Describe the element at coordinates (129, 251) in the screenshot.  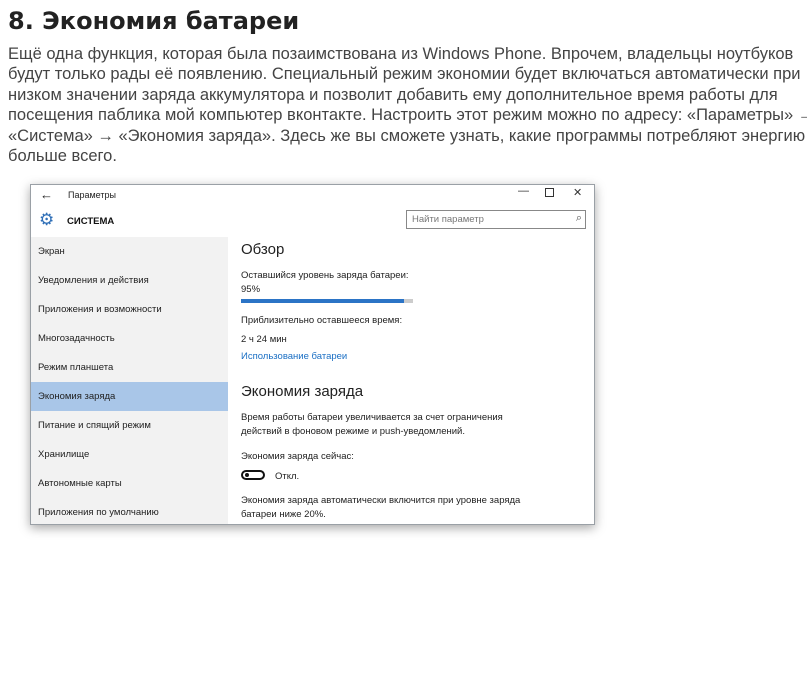
I see `sidebar-item-display: Экран` at that location.